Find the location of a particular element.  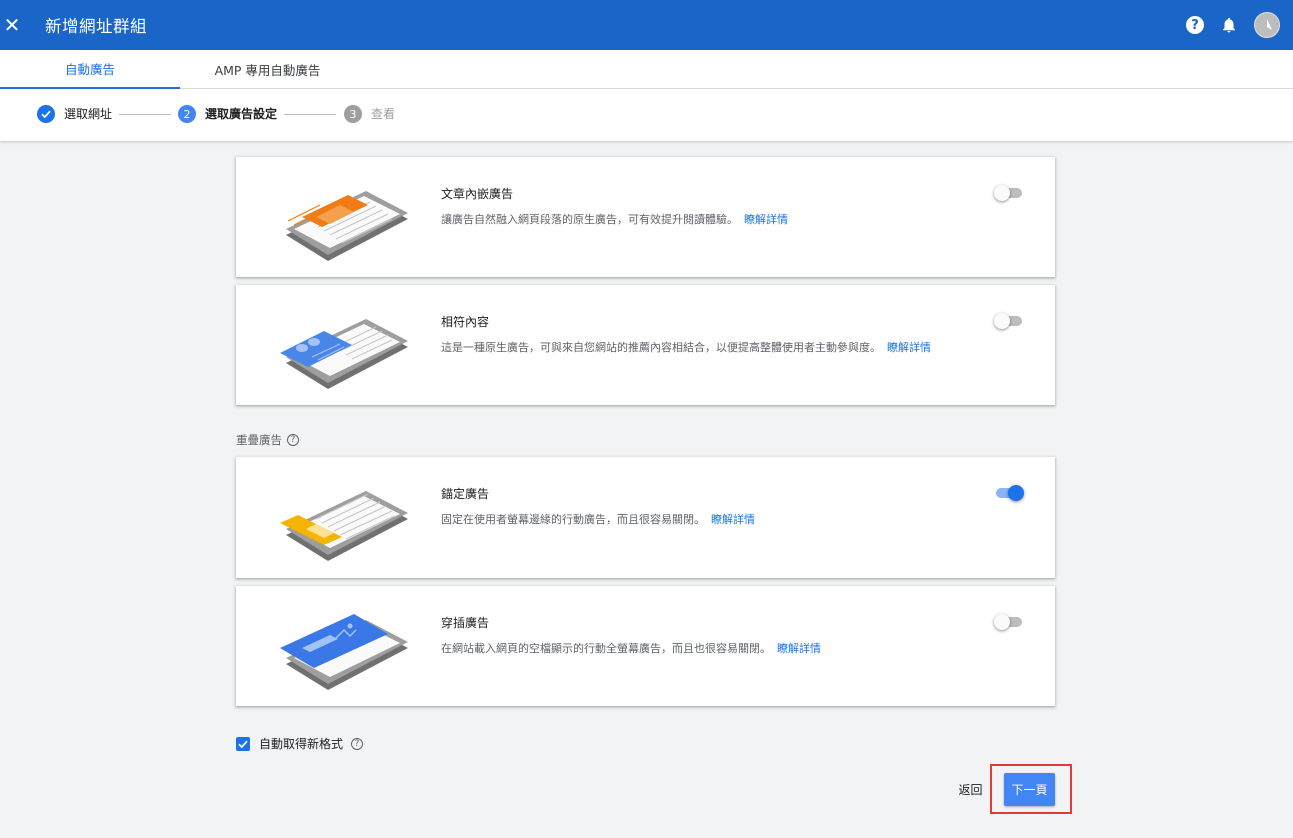

step-complete-check-icon is located at coordinates (46, 114).